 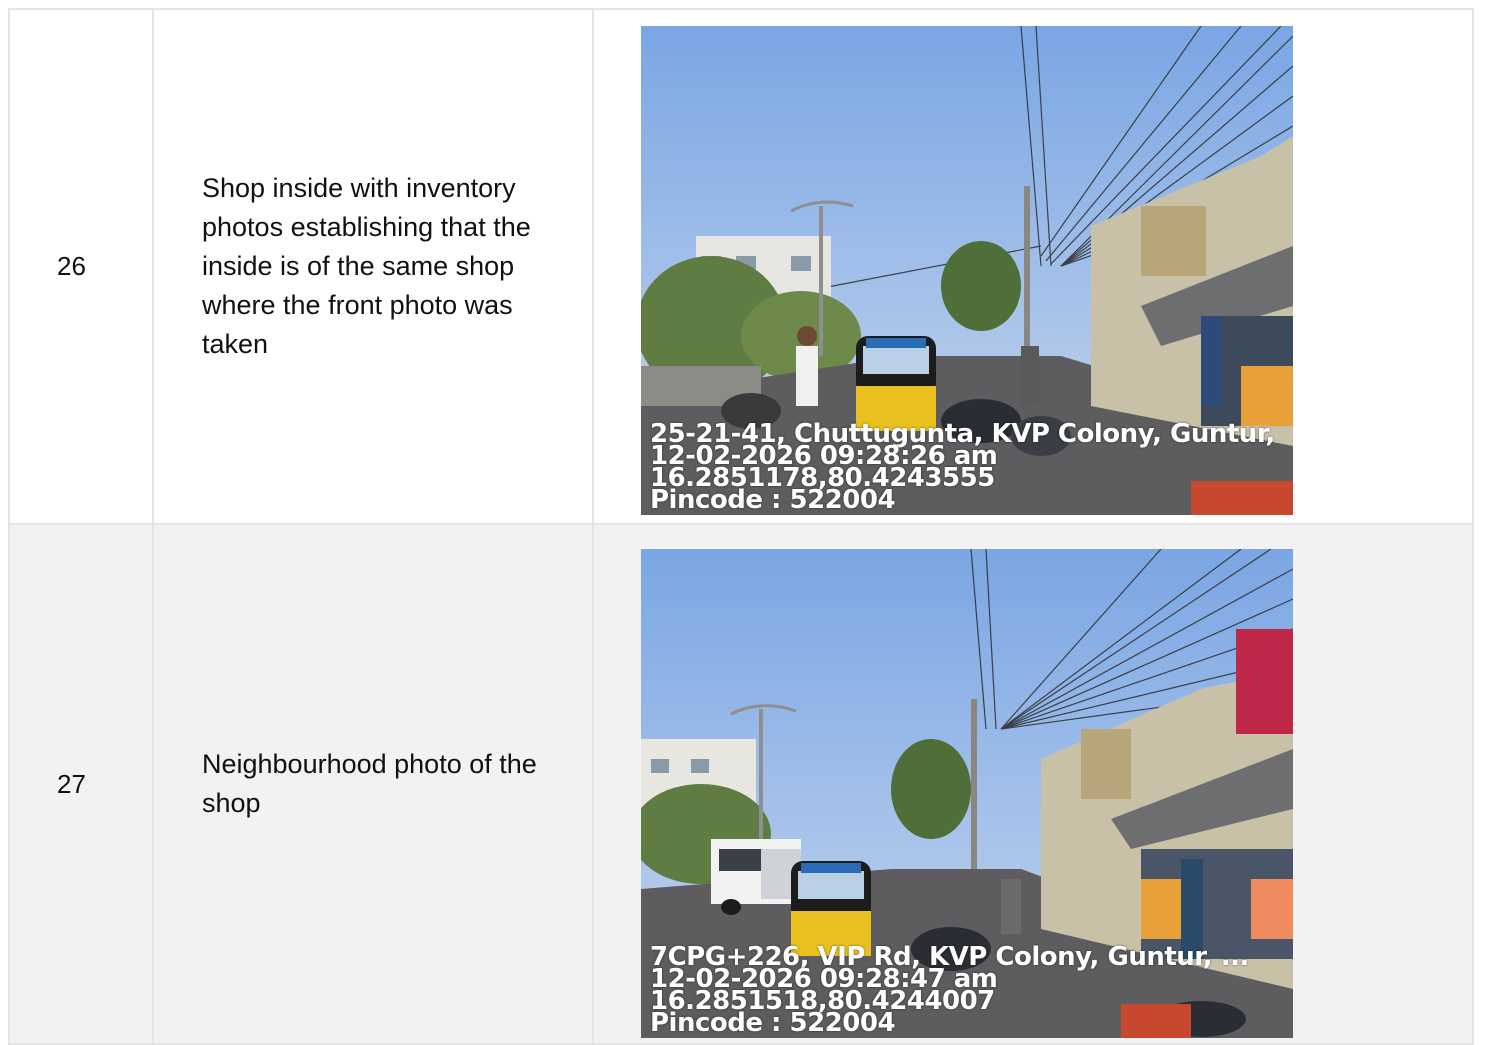 What do you see at coordinates (81, 784) in the screenshot?
I see `row-number: 27` at bounding box center [81, 784].